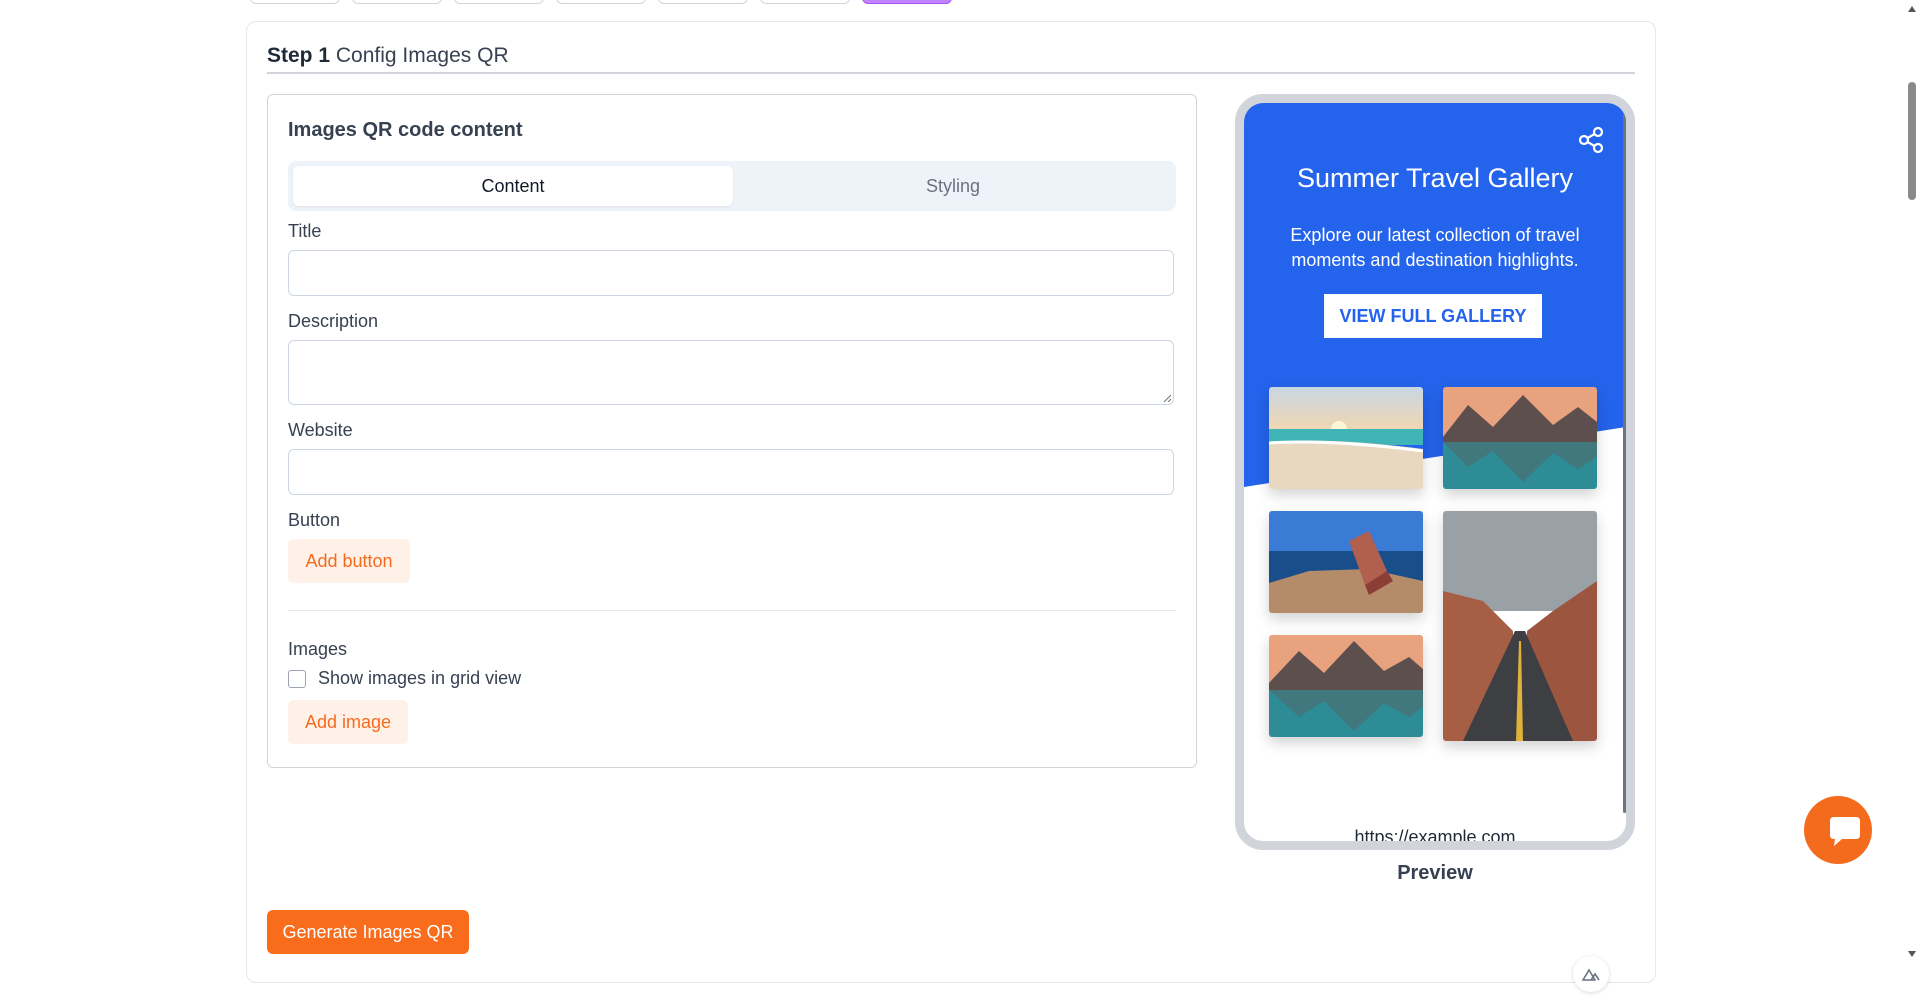 The width and height of the screenshot is (1920, 997). What do you see at coordinates (297, 679) in the screenshot?
I see `grid-view-checkbox` at bounding box center [297, 679].